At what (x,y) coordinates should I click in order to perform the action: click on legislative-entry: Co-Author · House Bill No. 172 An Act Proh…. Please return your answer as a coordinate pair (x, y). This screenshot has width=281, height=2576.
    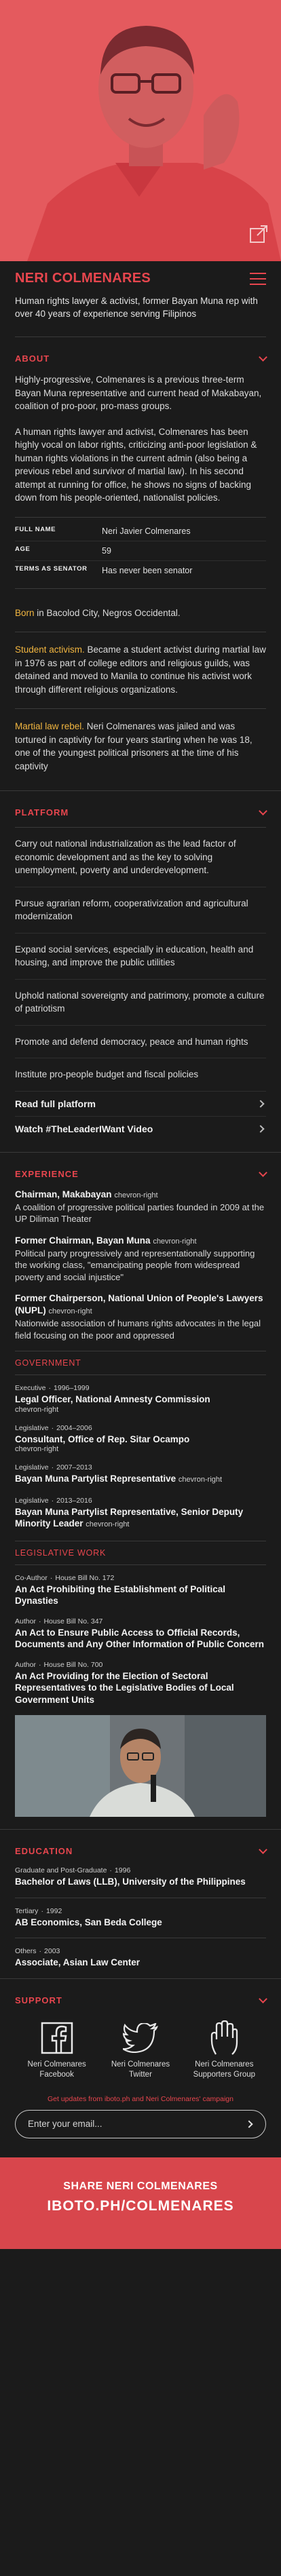
    Looking at the image, I should click on (140, 1590).